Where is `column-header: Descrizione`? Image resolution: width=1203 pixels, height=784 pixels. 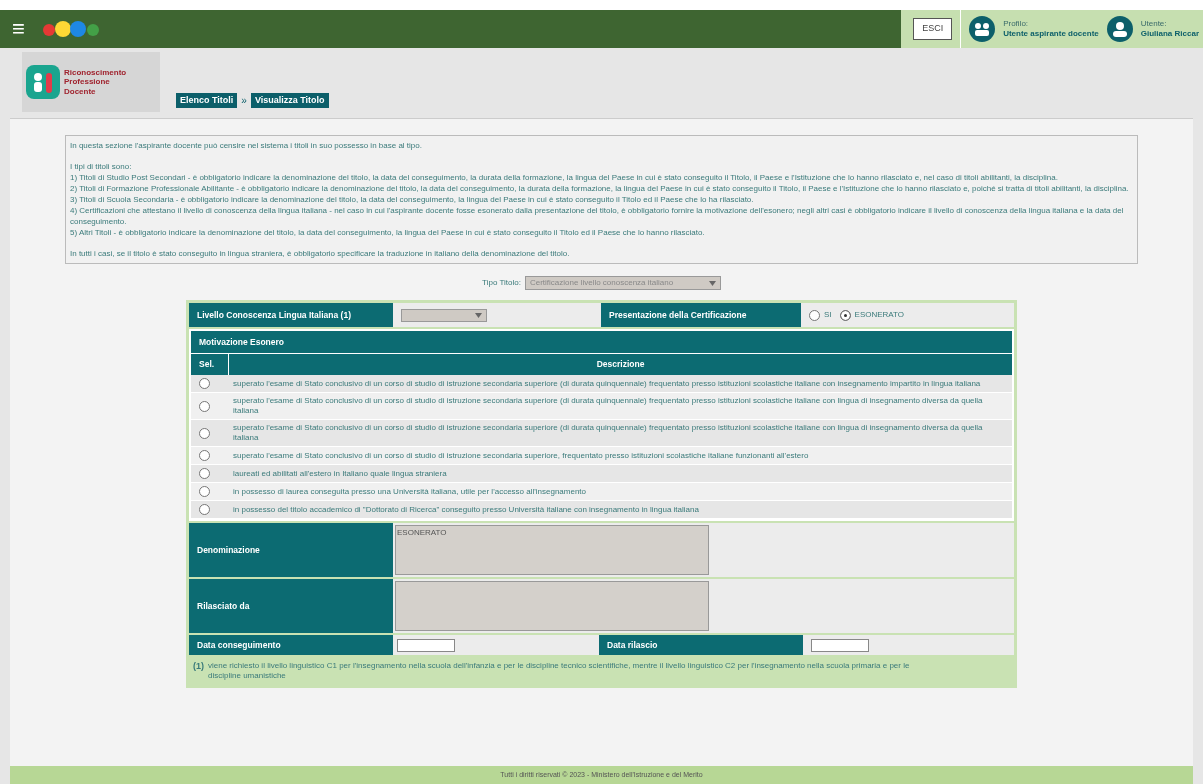
column-header: Descrizione is located at coordinates (620, 364).